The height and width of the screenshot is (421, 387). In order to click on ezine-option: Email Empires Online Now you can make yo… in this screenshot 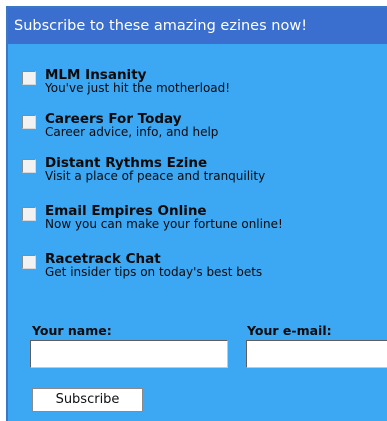, I will do `click(202, 221)`.